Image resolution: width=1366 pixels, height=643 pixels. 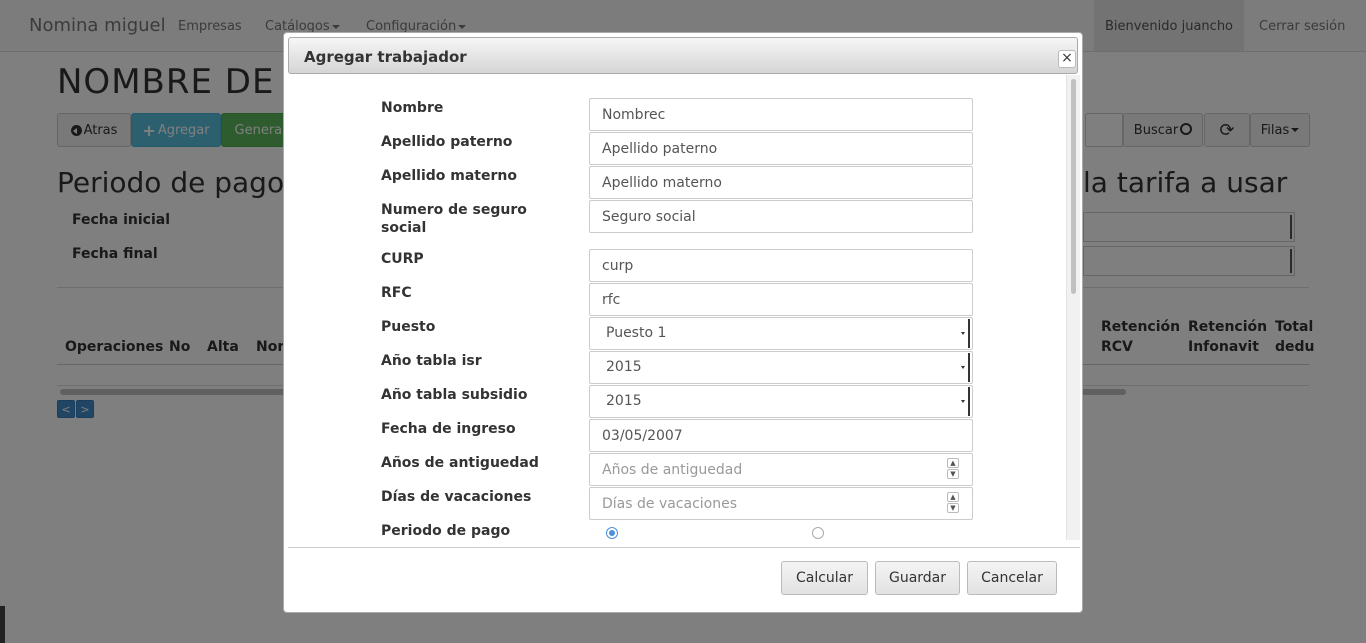 What do you see at coordinates (448, 429) in the screenshot?
I see `label-fecha-ingreso: Fecha de ingreso` at bounding box center [448, 429].